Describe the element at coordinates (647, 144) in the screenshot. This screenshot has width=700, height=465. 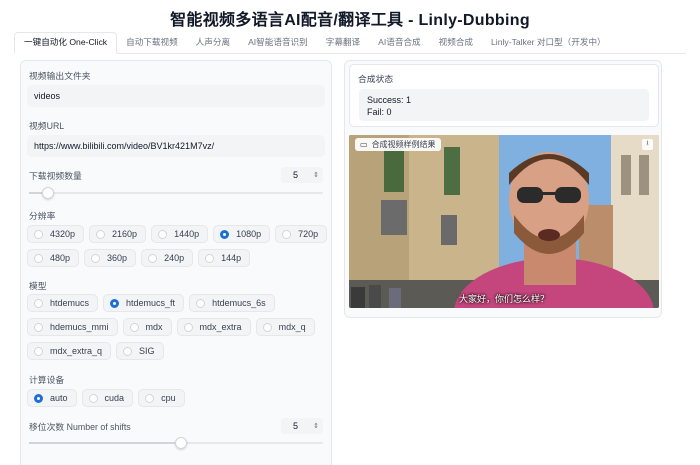
I see `download-icon: ⭳` at that location.